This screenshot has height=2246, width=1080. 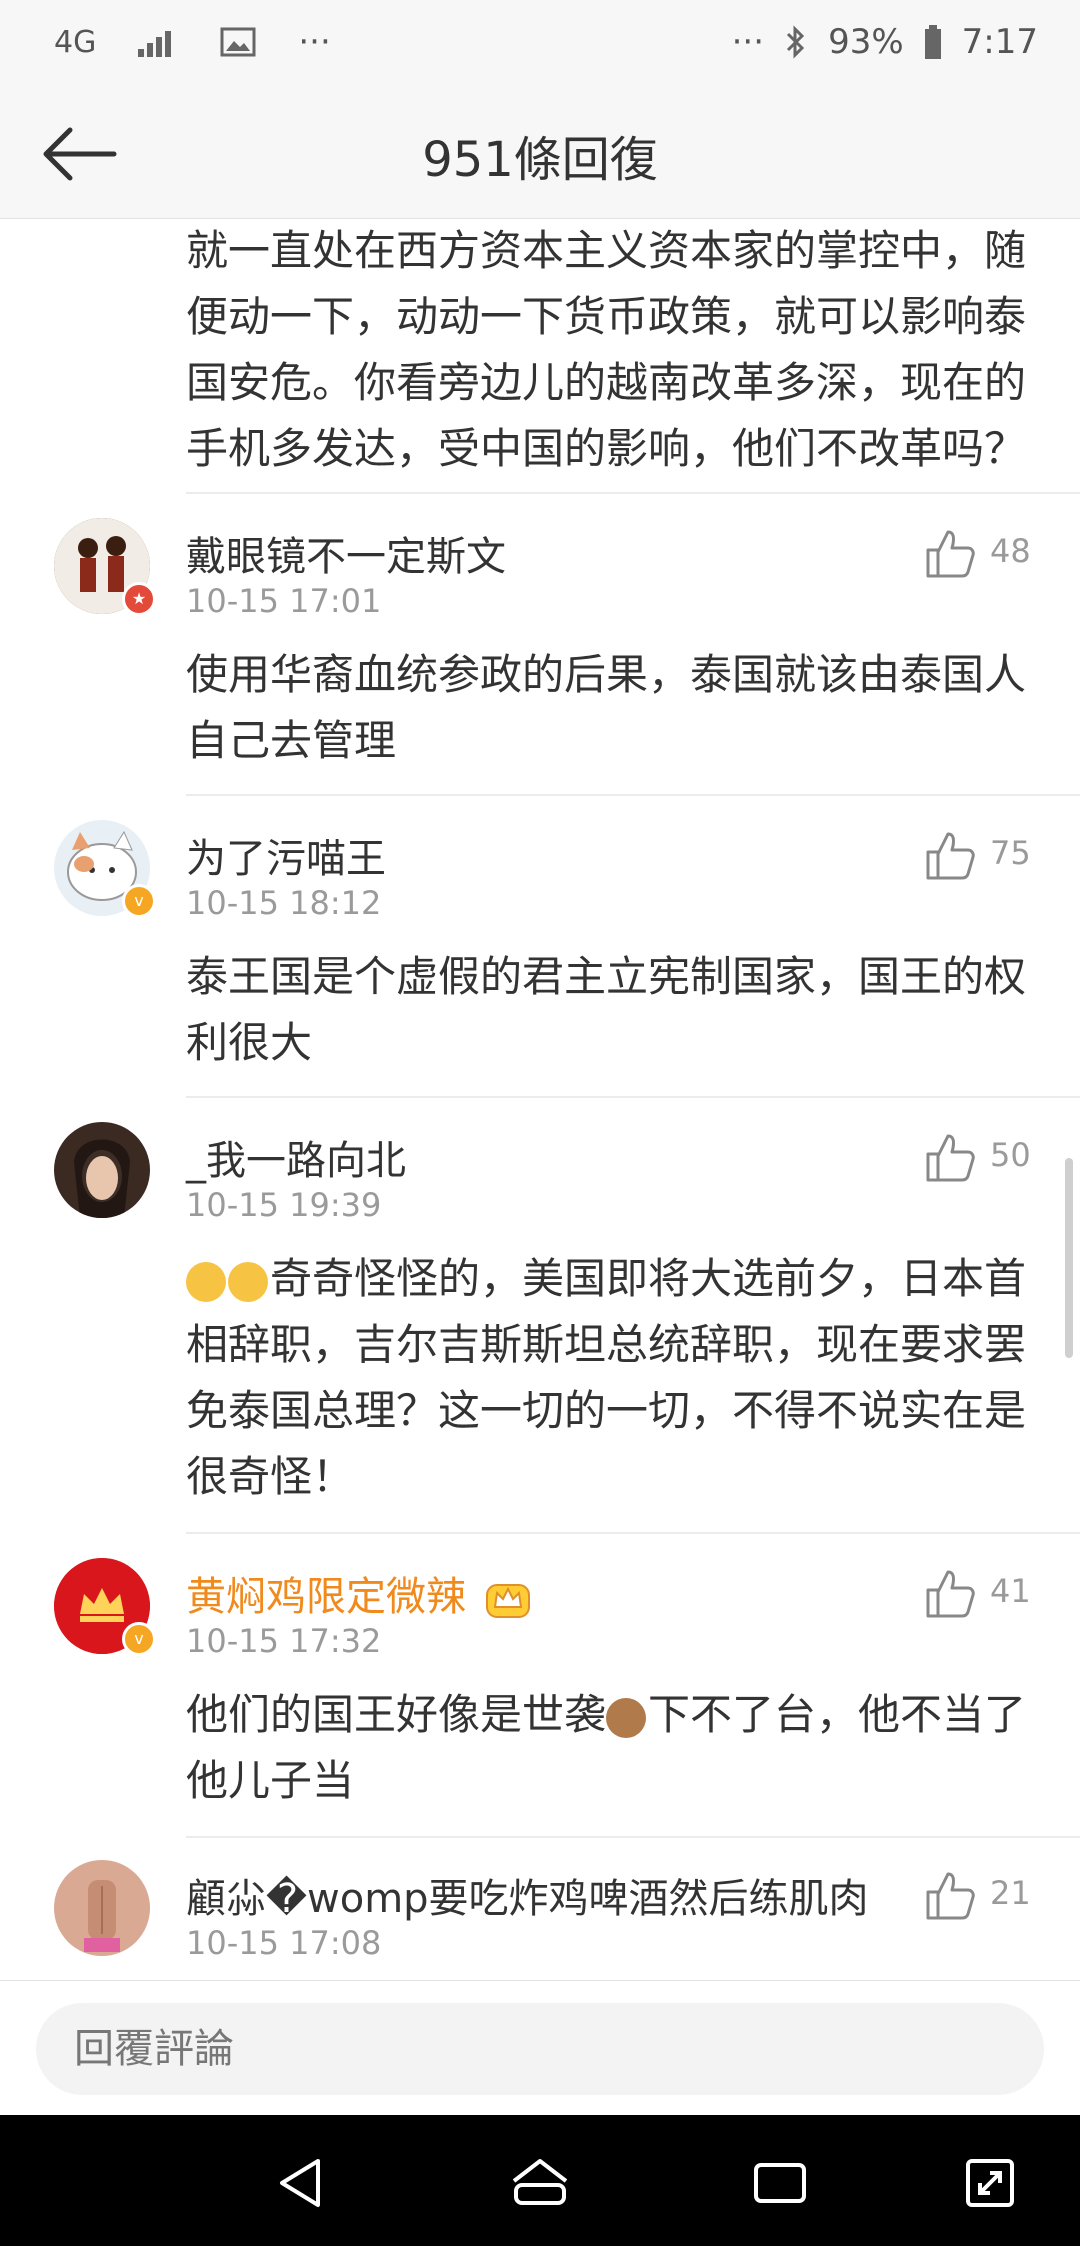 I want to click on commenter-name: 戴眼镜不一定斯文, so click(x=346, y=553).